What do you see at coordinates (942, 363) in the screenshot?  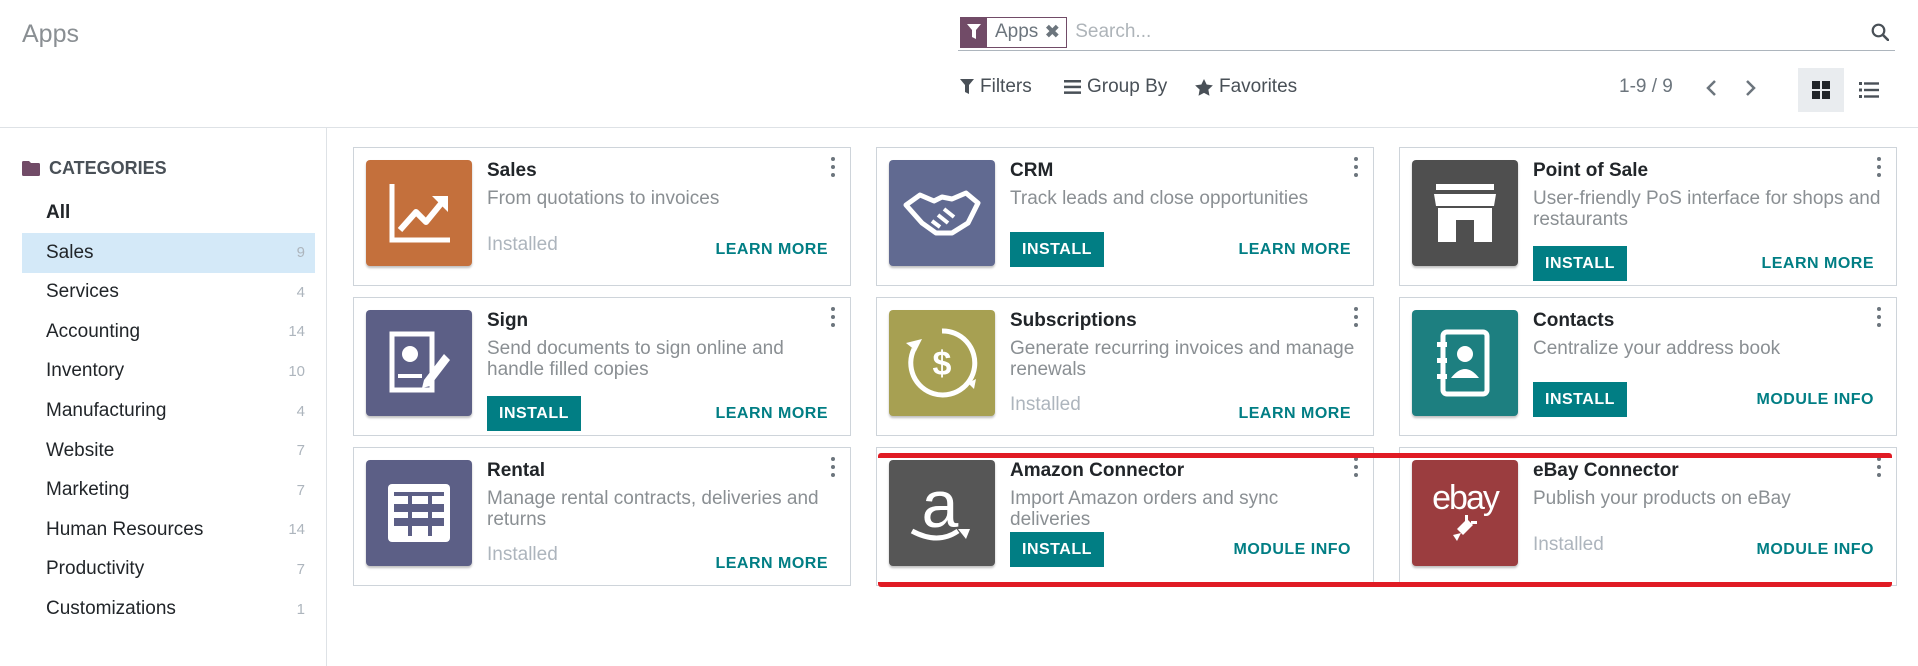 I see `recurring-dollar-icon: $` at bounding box center [942, 363].